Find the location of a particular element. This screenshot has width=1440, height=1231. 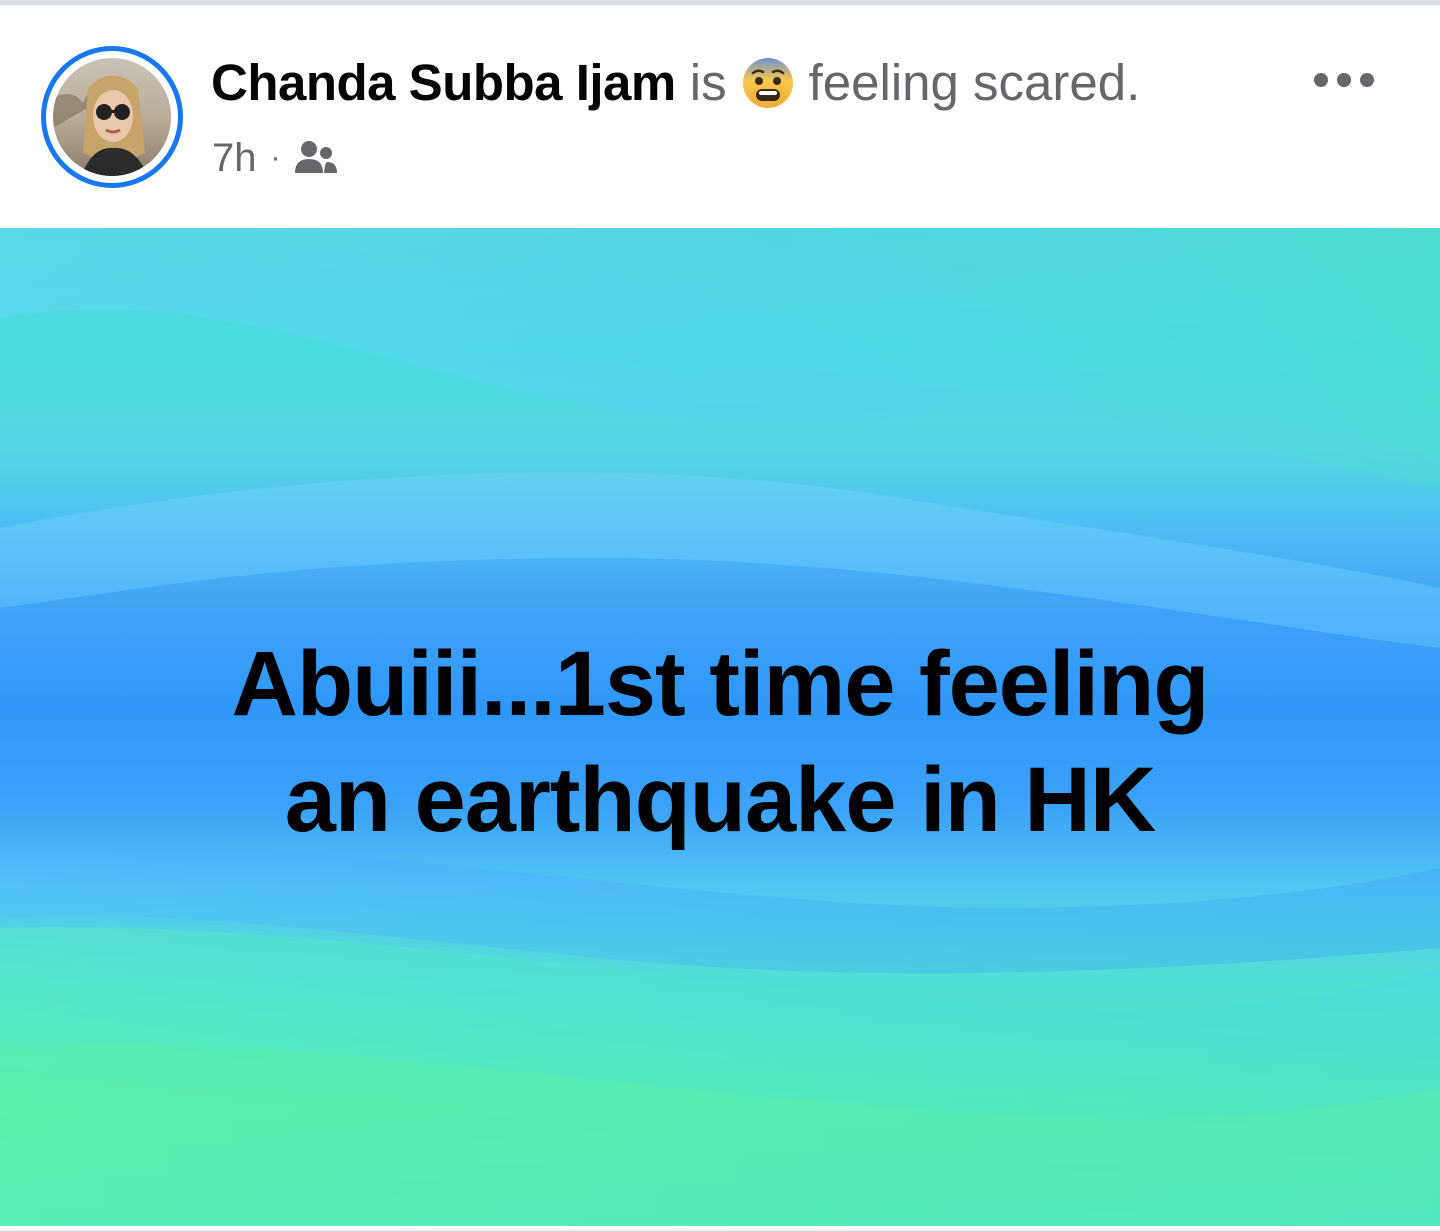

avatar is located at coordinates (112, 117).